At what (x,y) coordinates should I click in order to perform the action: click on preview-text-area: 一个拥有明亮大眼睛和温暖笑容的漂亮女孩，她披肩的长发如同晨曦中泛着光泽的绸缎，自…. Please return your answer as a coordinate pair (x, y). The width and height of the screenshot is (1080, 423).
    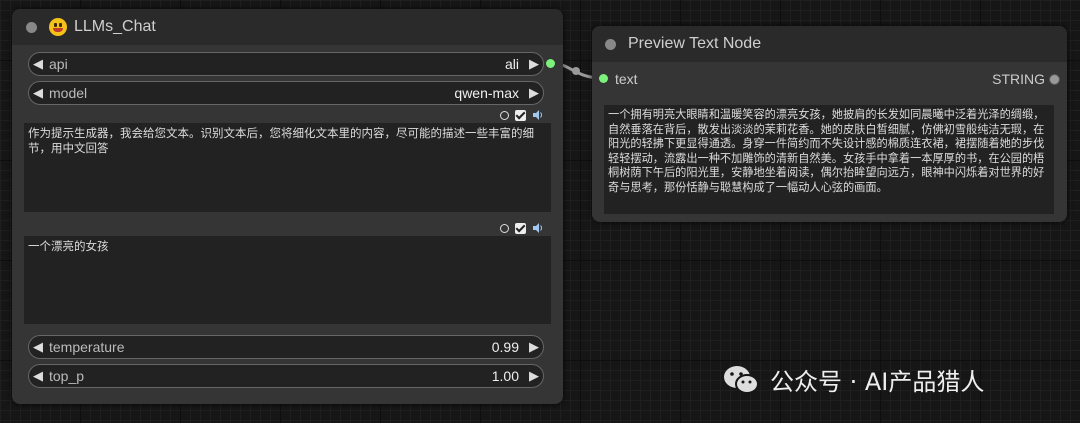
    Looking at the image, I should click on (829, 159).